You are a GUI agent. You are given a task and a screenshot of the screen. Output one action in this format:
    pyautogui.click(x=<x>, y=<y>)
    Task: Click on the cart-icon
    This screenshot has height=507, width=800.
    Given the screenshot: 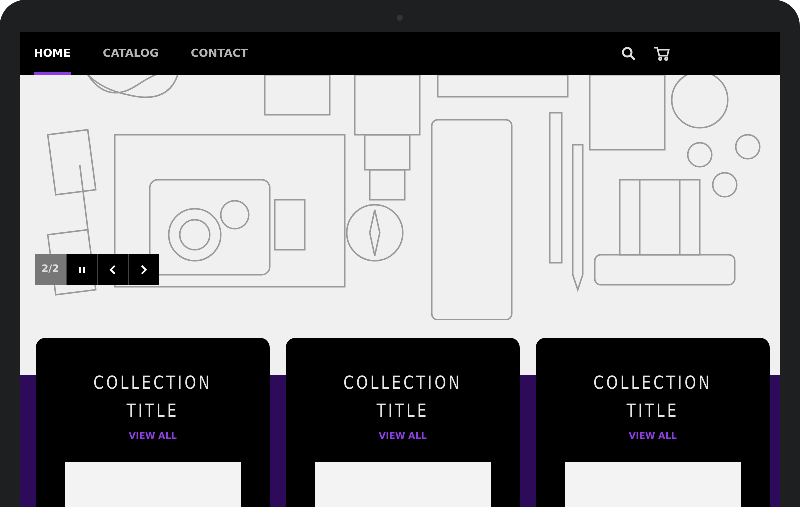 What is the action you would take?
    pyautogui.click(x=662, y=53)
    